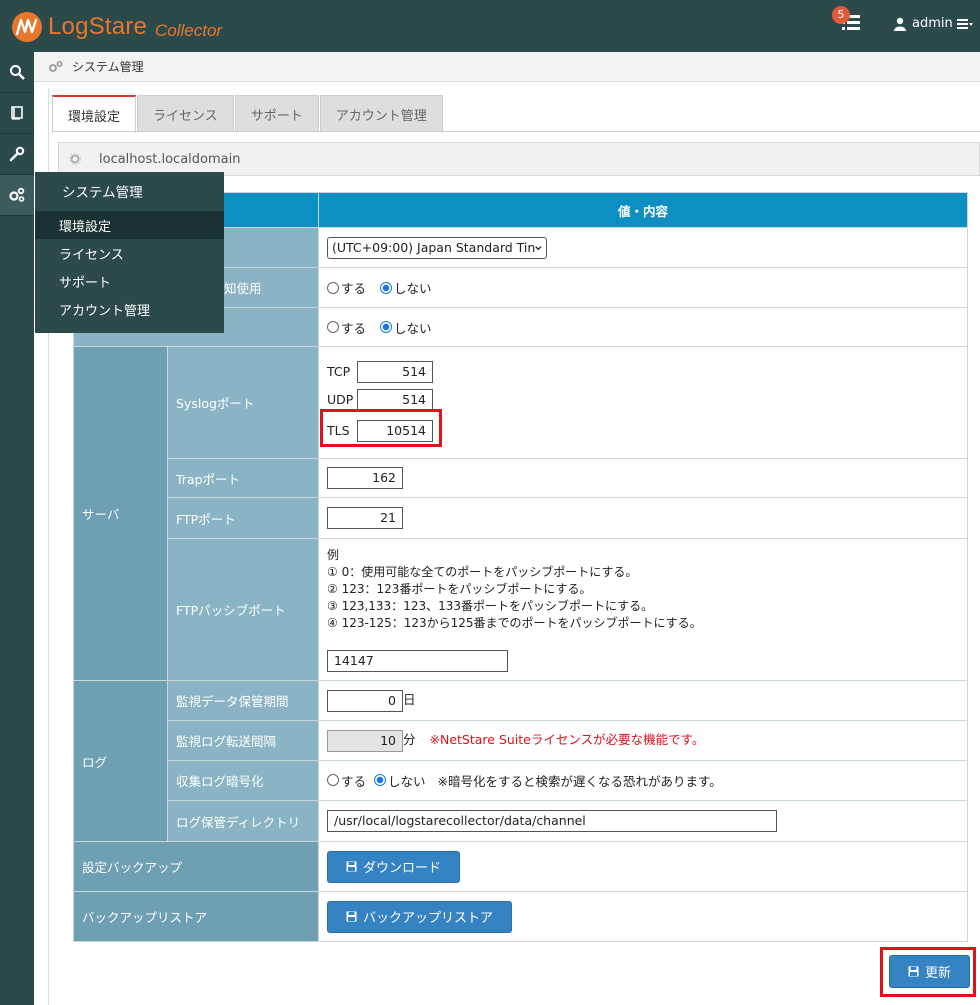  I want to click on flyout-item-environment: 環境設定, so click(129, 225).